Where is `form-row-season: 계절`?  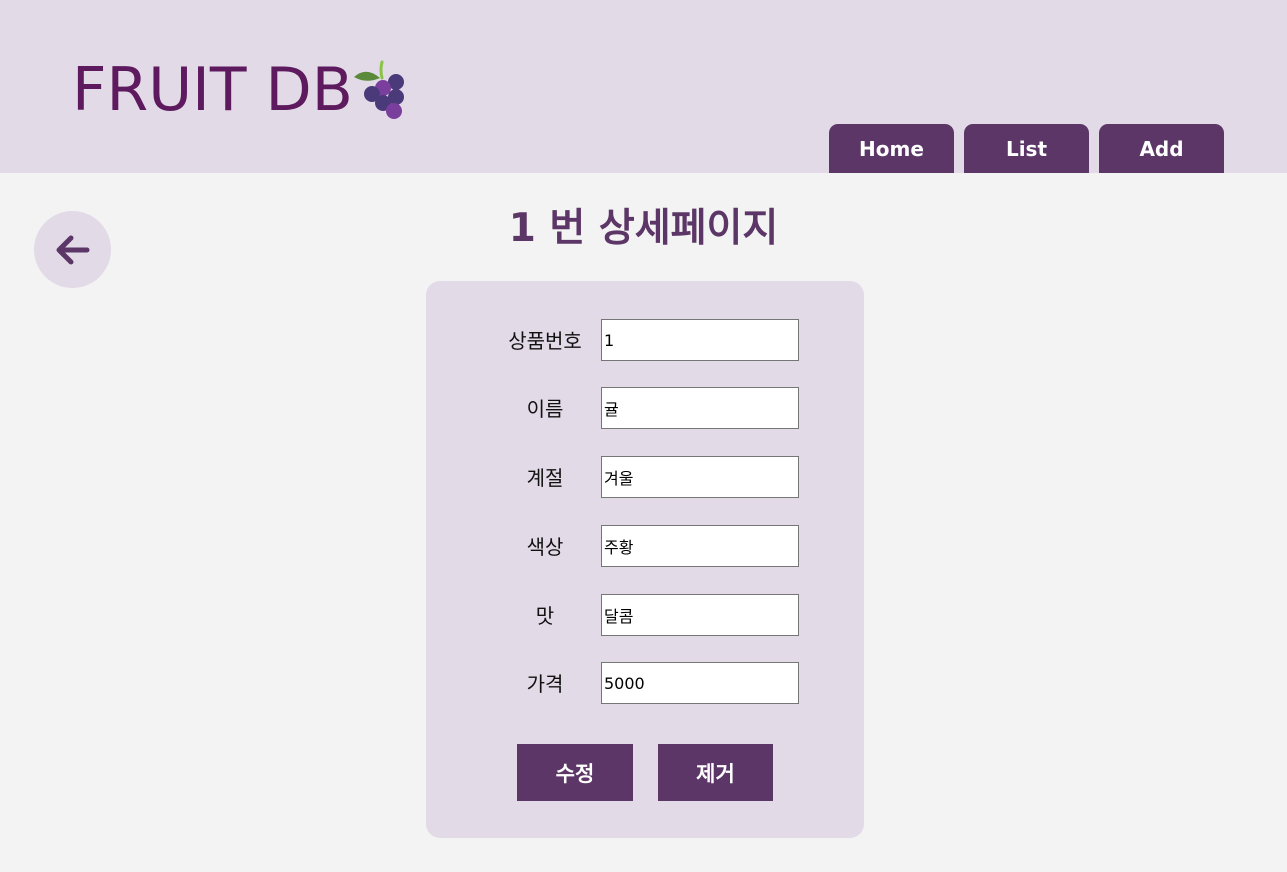 form-row-season: 계절 is located at coordinates (645, 478).